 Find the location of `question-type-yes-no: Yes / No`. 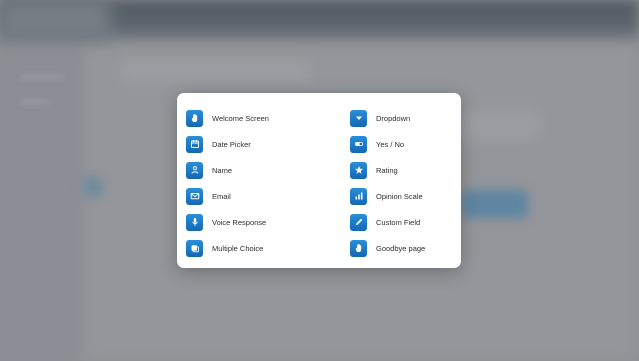

question-type-yes-no: Yes / No is located at coordinates (403, 144).